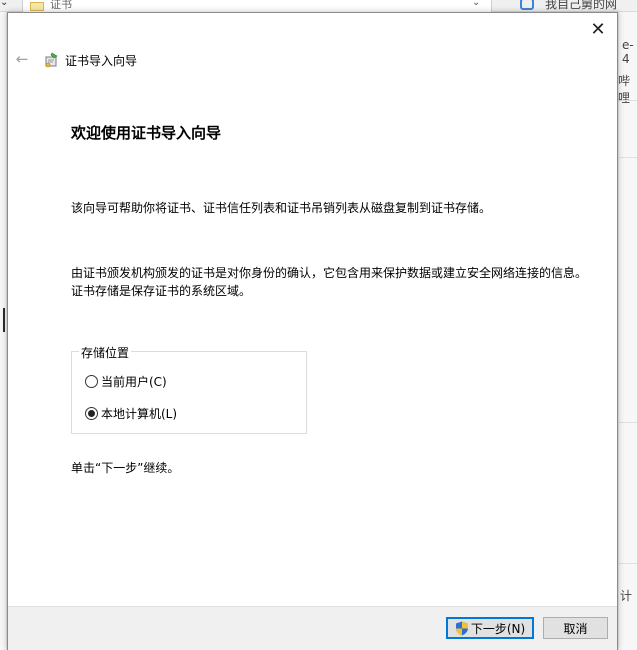 Image resolution: width=637 pixels, height=650 pixels. I want to click on close-icon: ✕, so click(598, 29).